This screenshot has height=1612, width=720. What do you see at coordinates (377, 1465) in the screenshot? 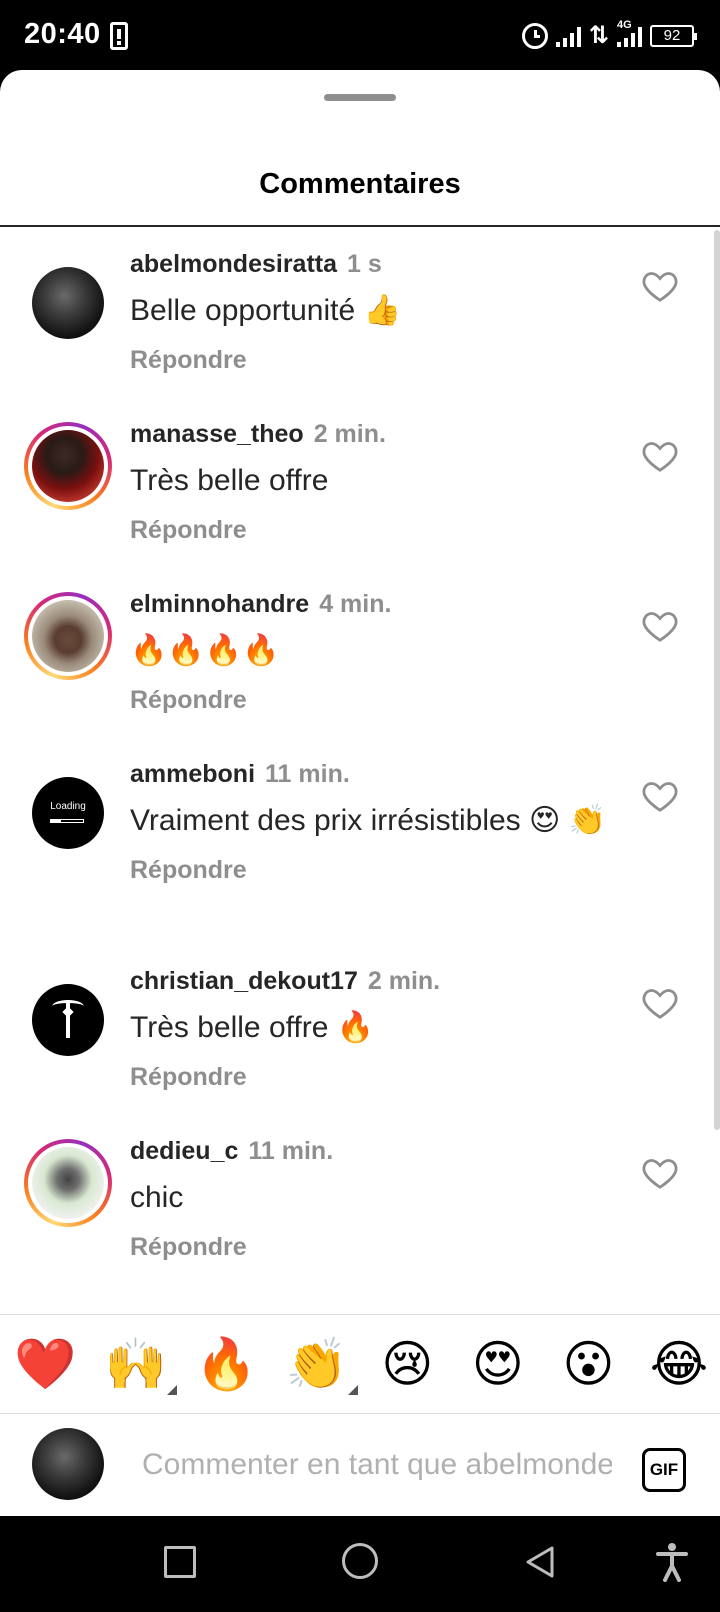
I see `comment-input` at bounding box center [377, 1465].